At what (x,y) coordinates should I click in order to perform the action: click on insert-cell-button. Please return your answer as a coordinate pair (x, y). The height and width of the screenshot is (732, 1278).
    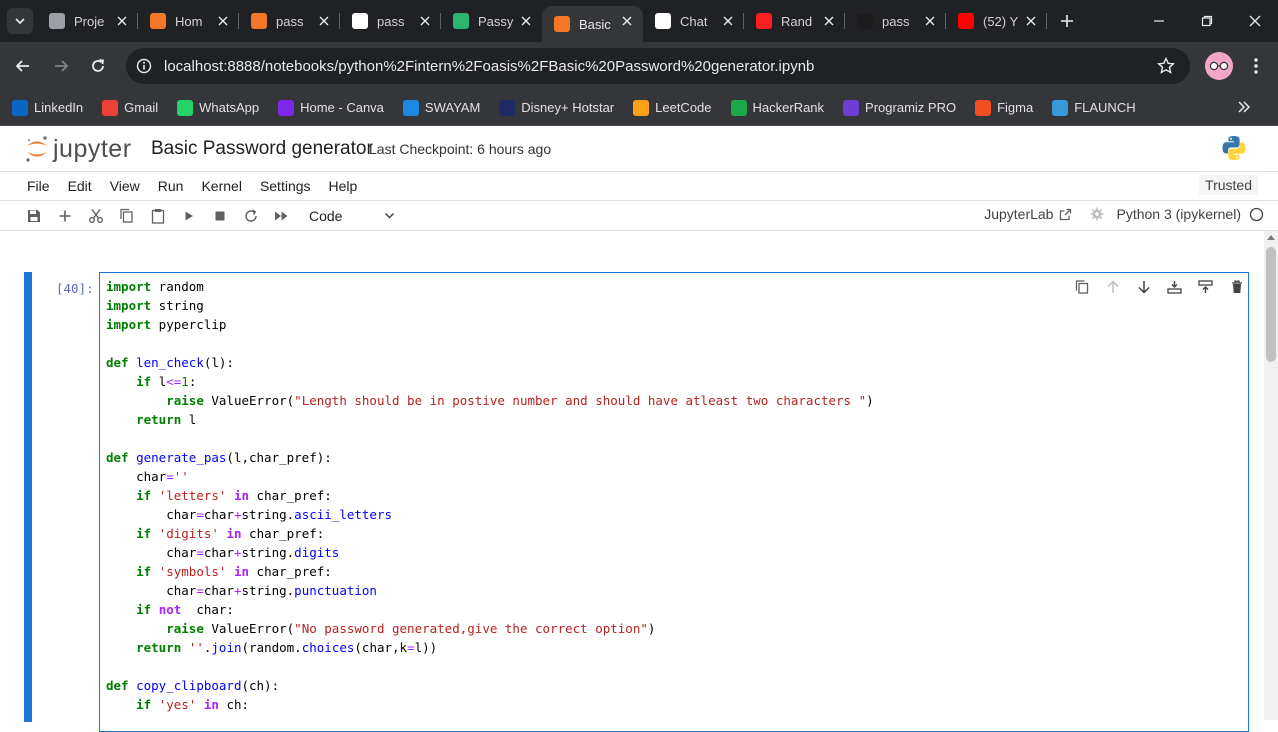
    Looking at the image, I should click on (64, 216).